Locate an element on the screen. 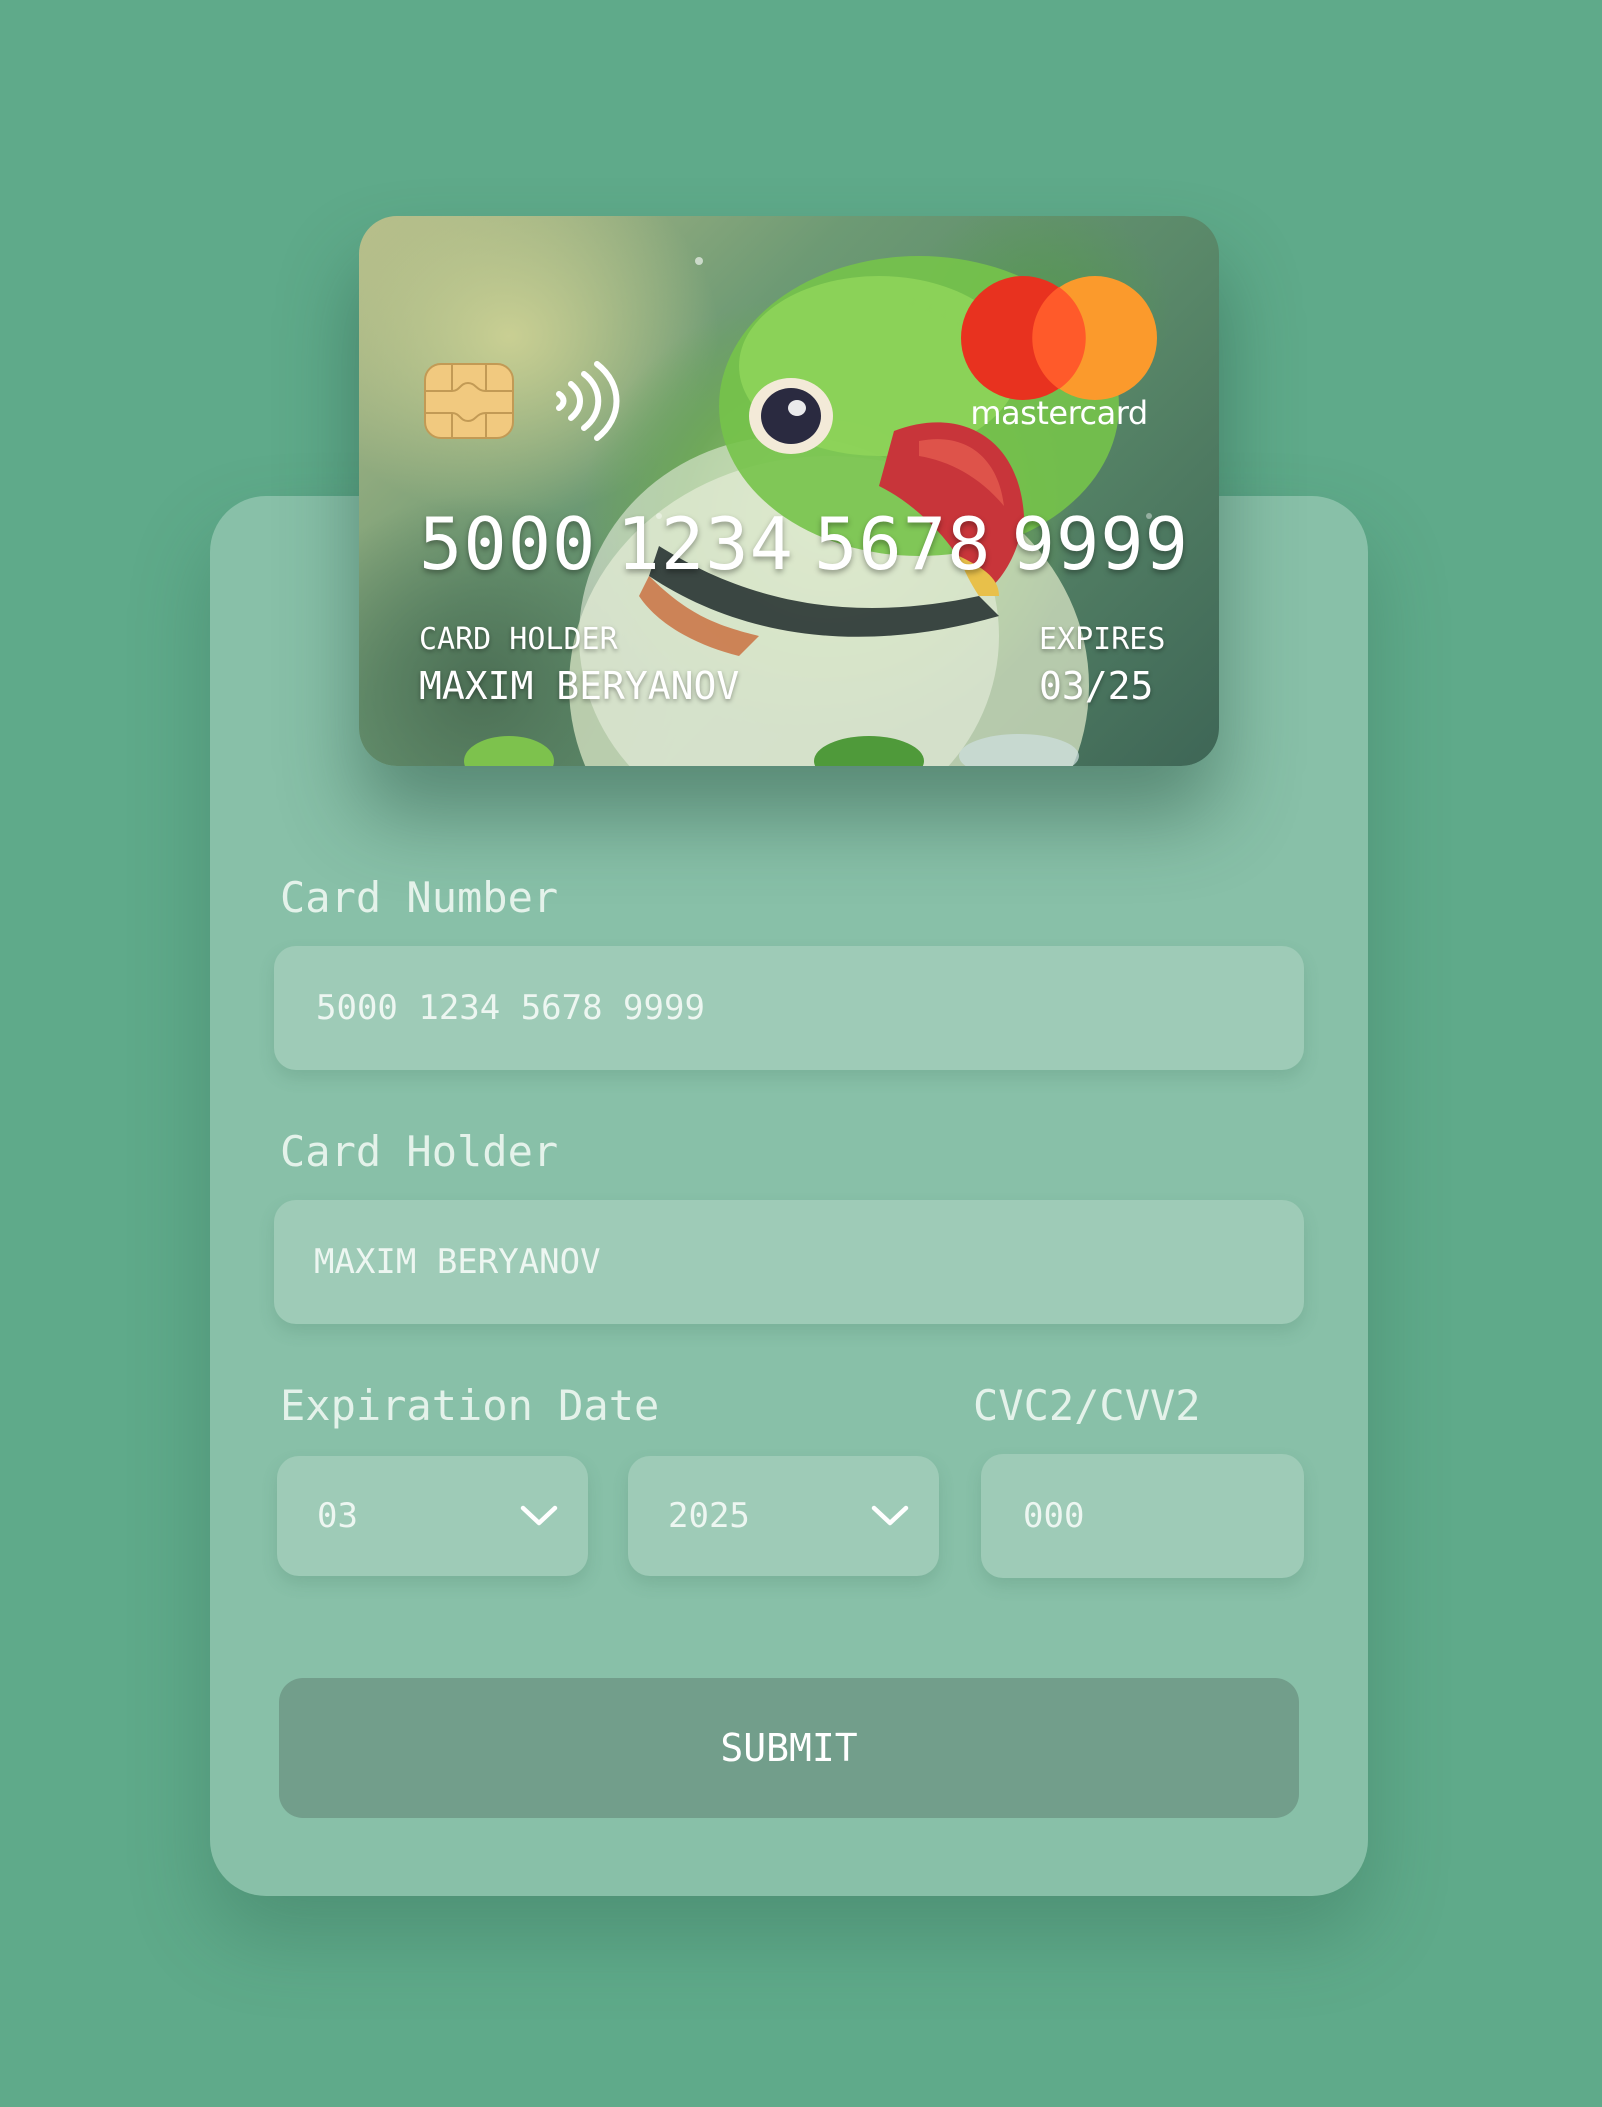 Image resolution: width=1602 pixels, height=2107 pixels. cvc-label: CVC2/CVV2 is located at coordinates (1087, 1405).